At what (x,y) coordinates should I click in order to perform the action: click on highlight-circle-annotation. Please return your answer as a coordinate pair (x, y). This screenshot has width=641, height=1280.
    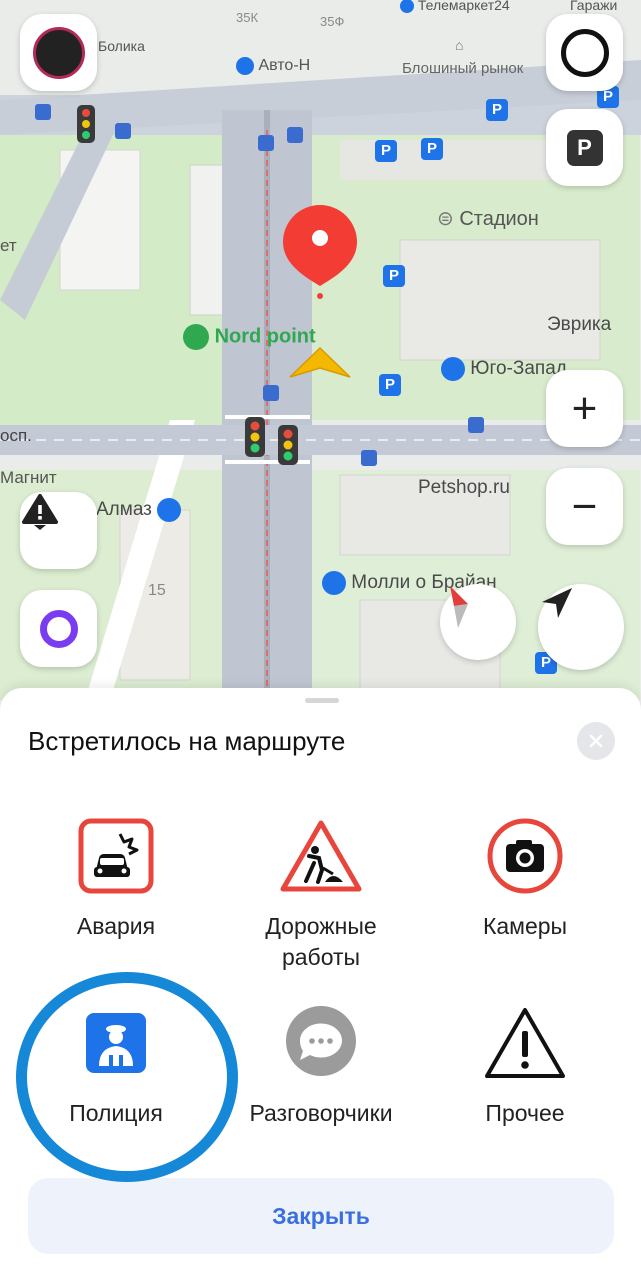
    Looking at the image, I should click on (127, 1077).